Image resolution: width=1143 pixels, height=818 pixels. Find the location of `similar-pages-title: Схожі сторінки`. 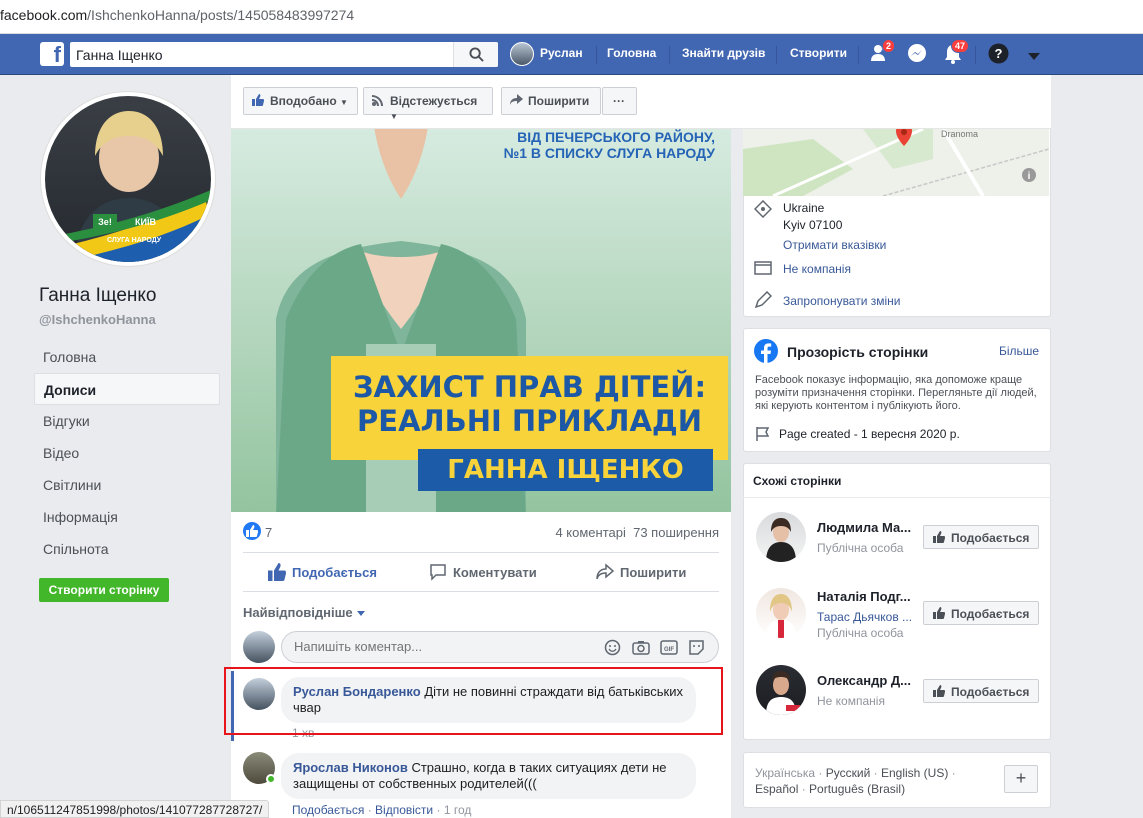

similar-pages-title: Схожі сторінки is located at coordinates (797, 481).